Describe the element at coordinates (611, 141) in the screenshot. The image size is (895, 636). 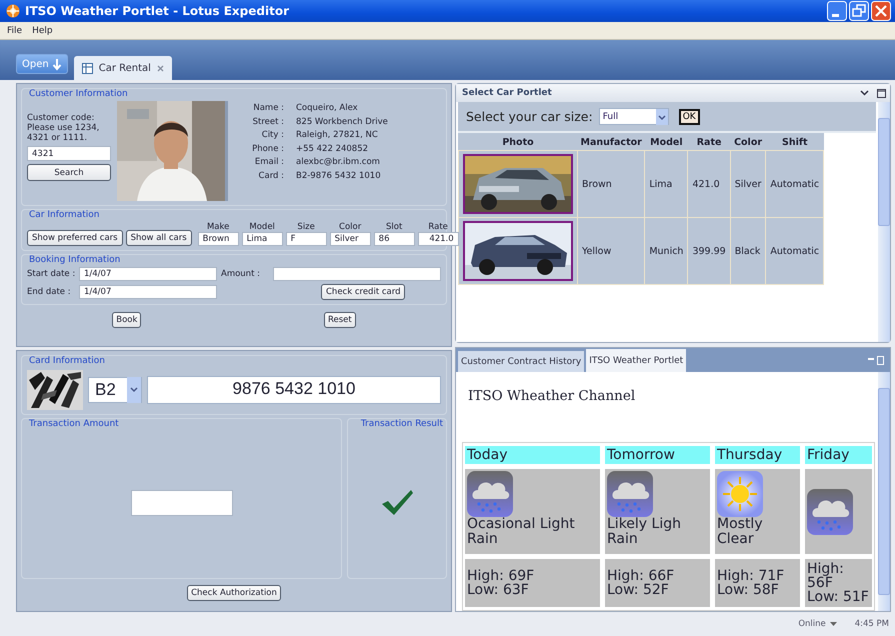
I see `column-header: Manufactor` at that location.